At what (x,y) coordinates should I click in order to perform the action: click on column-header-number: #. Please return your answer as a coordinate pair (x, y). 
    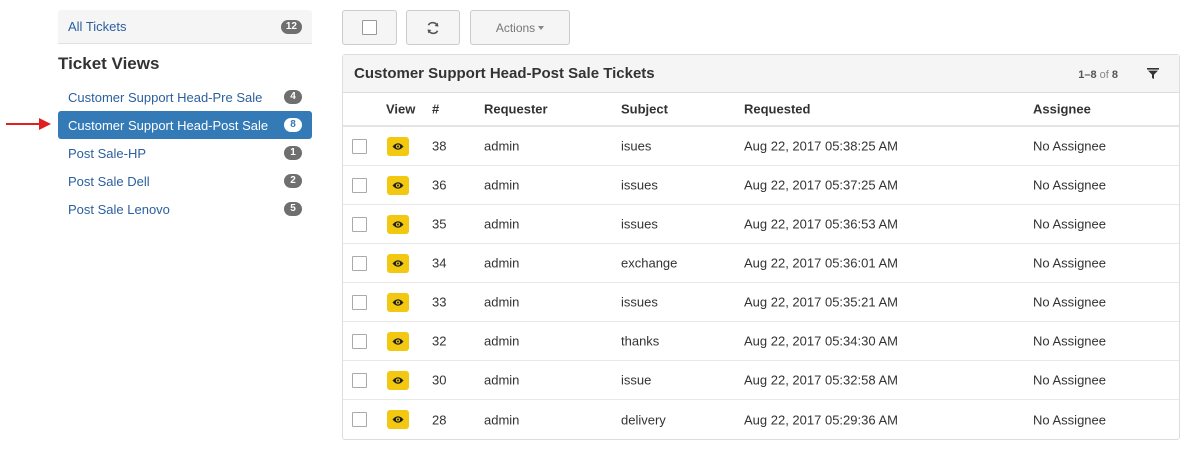
    Looking at the image, I should click on (435, 109).